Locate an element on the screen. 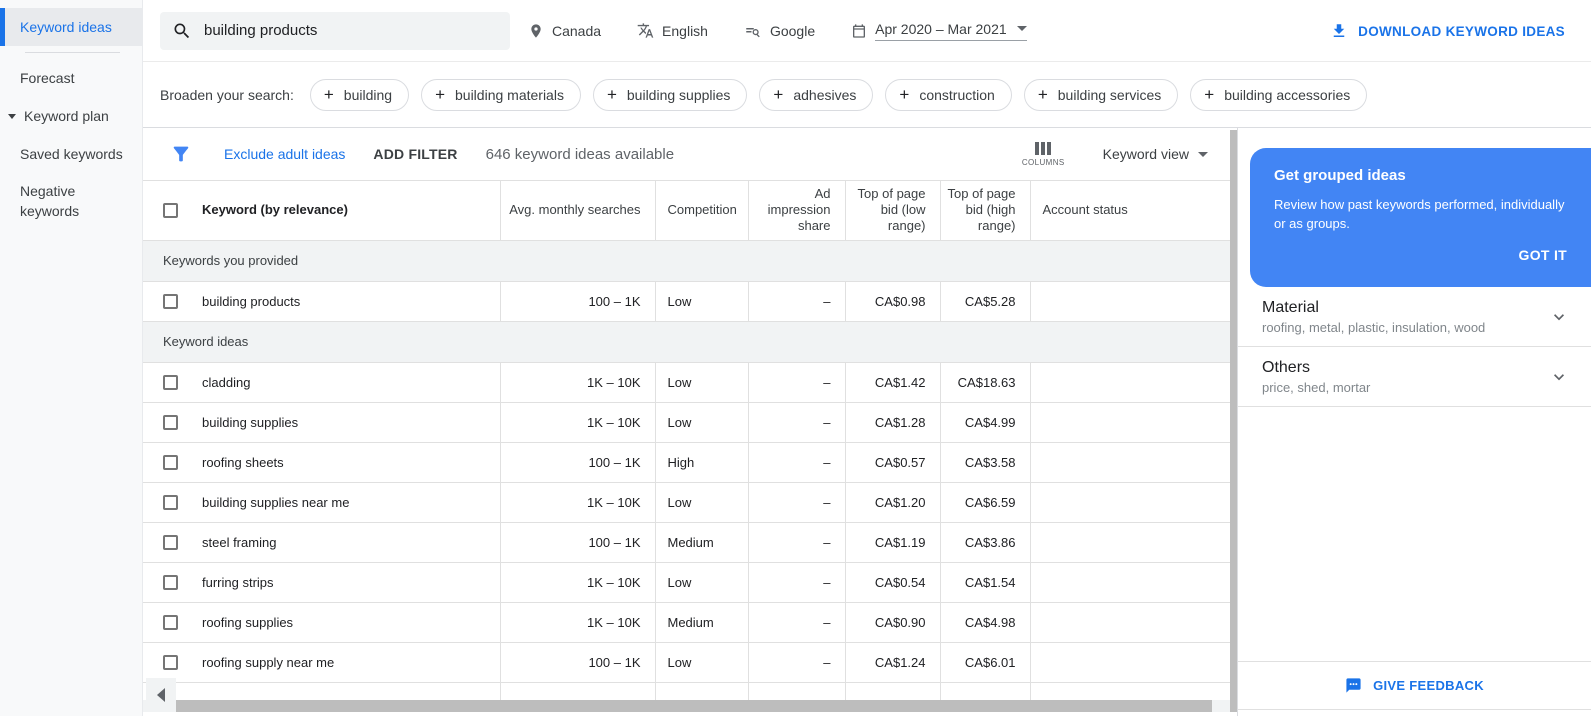  sidebar-item-negative-keywords: Negative keywords is located at coordinates (71, 201).